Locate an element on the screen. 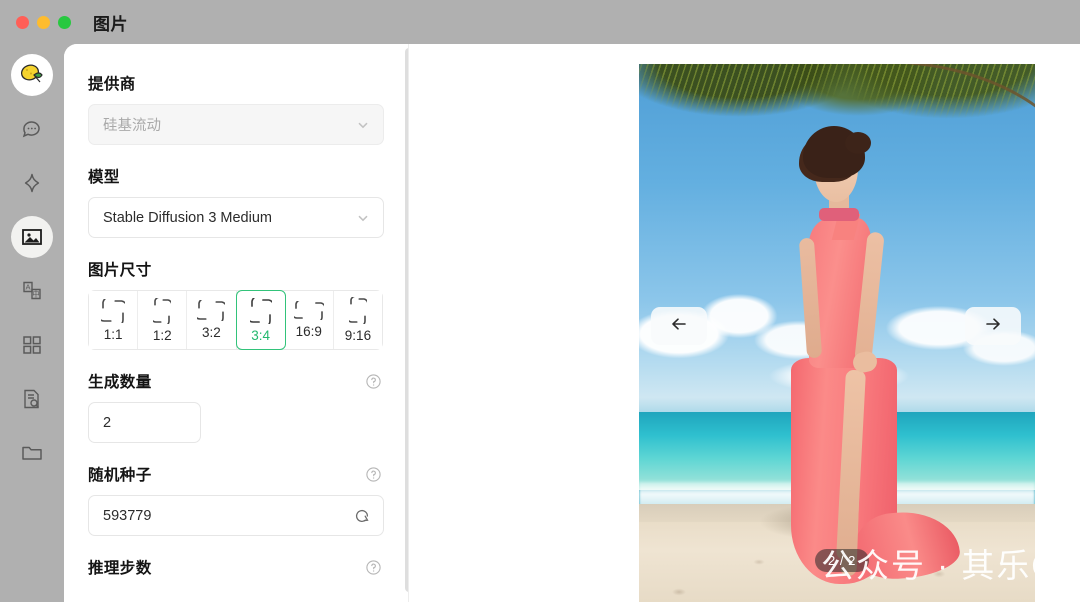 The image size is (1080, 602). steps-field: 推理步数 is located at coordinates (236, 567).